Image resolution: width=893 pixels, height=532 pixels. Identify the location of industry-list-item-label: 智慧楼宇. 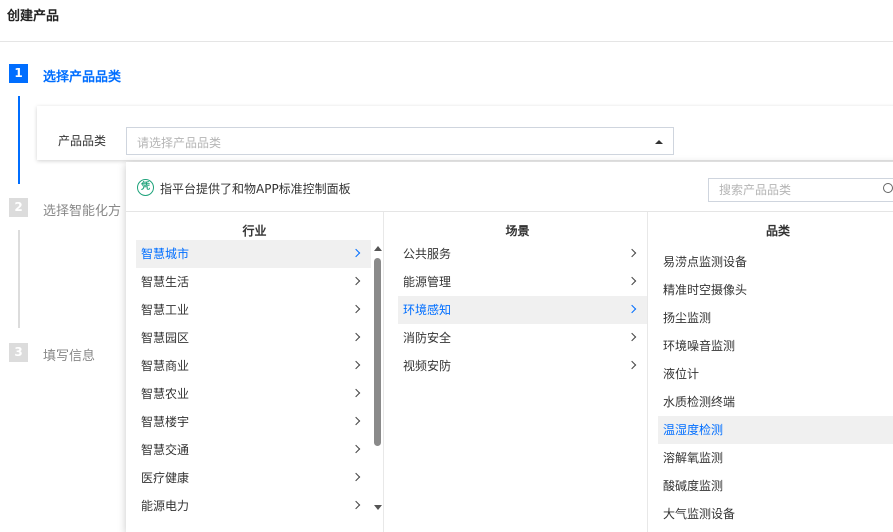
(165, 422).